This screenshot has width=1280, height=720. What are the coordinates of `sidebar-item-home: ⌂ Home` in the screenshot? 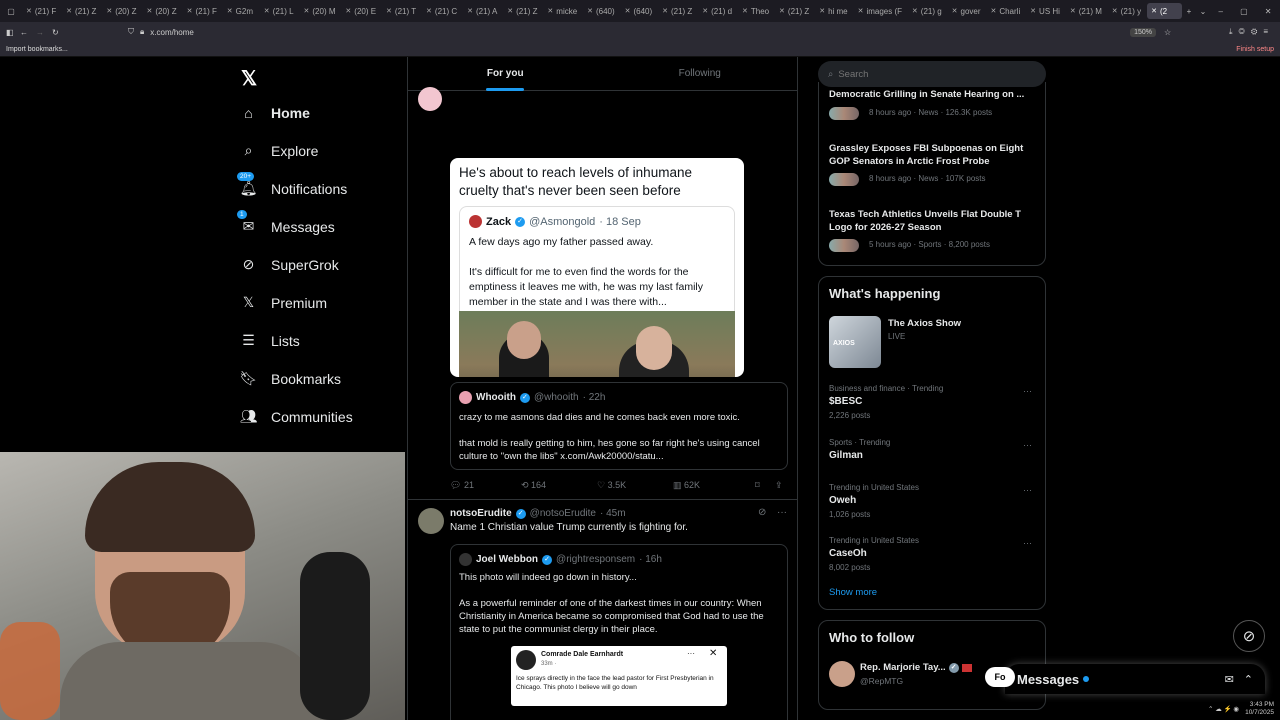 It's located at (275, 112).